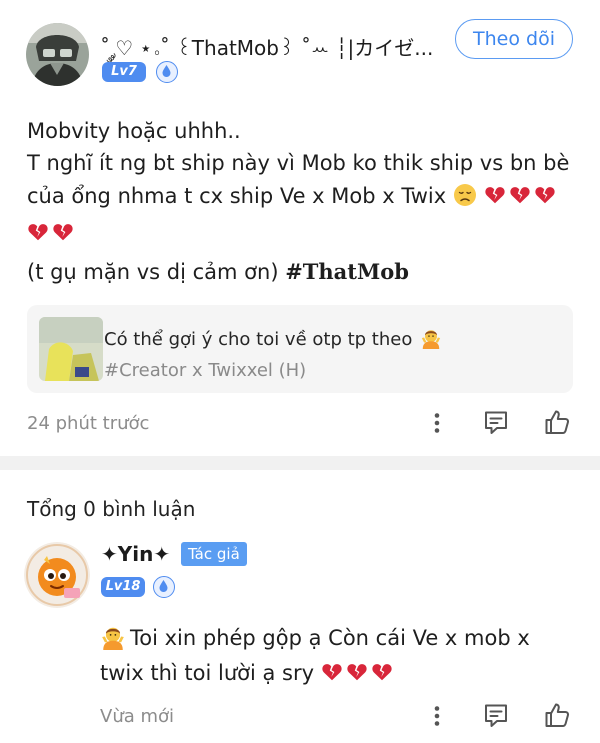 This screenshot has width=600, height=743. What do you see at coordinates (88, 423) in the screenshot?
I see `post-timestamp: 24 phút trước` at bounding box center [88, 423].